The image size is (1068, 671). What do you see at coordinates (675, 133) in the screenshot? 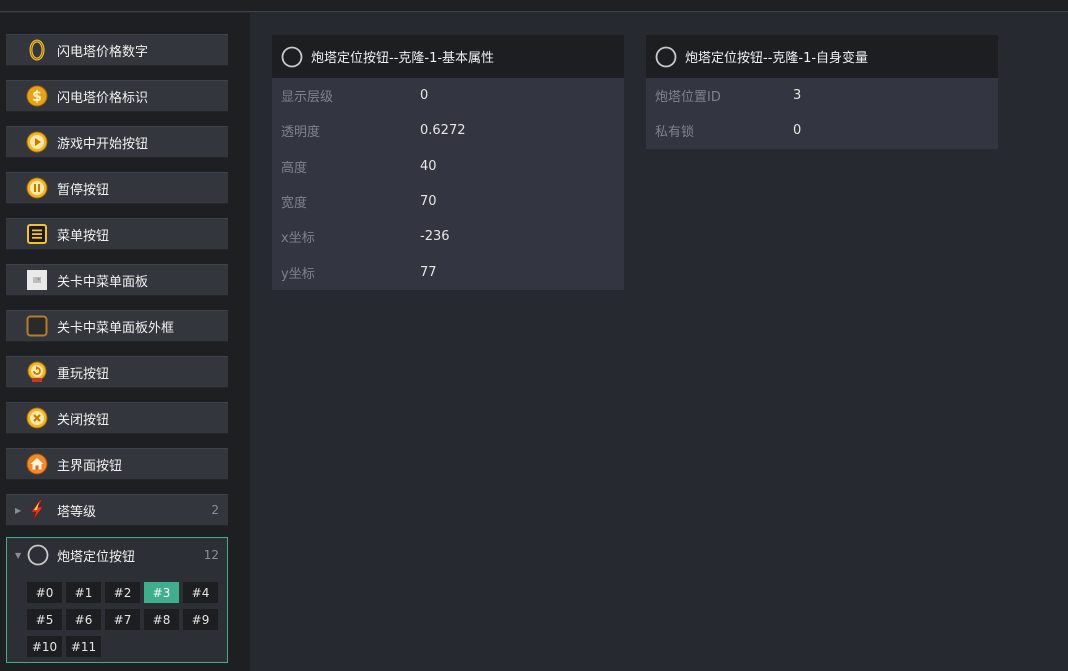
I see `variable-key: 私有锁` at bounding box center [675, 133].